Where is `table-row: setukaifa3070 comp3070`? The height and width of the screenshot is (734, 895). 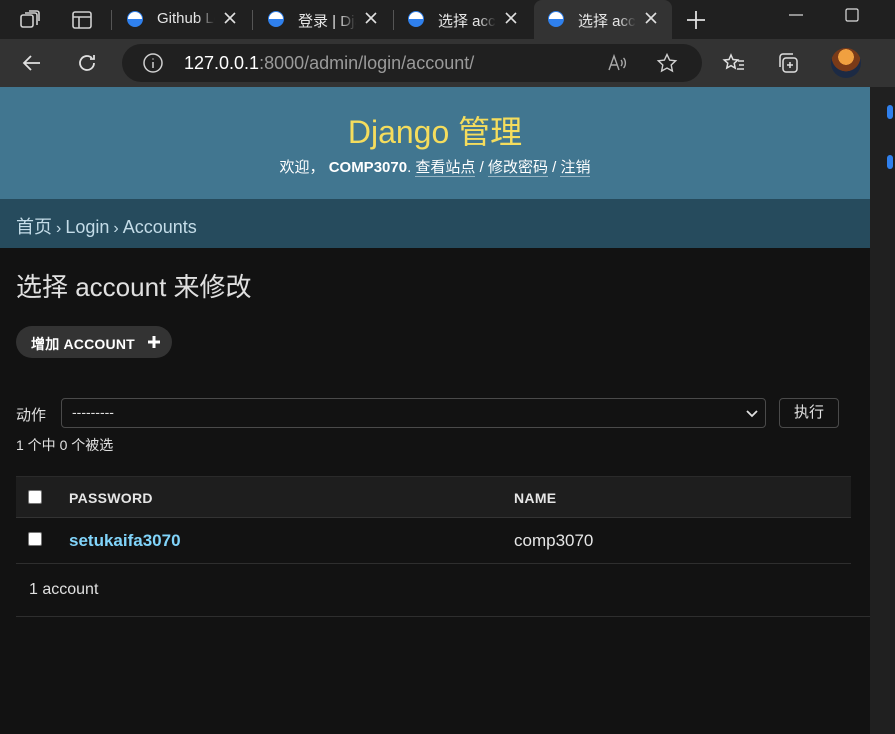
table-row: setukaifa3070 comp3070 is located at coordinates (433, 541).